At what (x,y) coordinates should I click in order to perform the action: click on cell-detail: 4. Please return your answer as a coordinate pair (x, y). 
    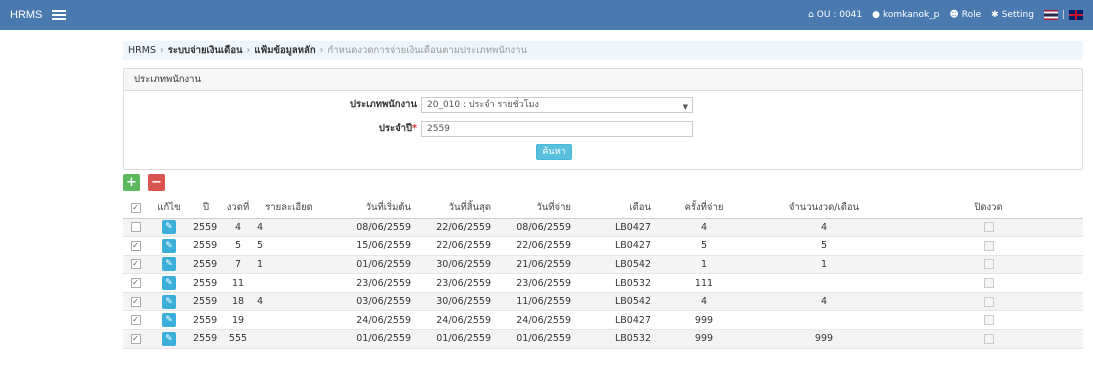
    Looking at the image, I should click on (289, 228).